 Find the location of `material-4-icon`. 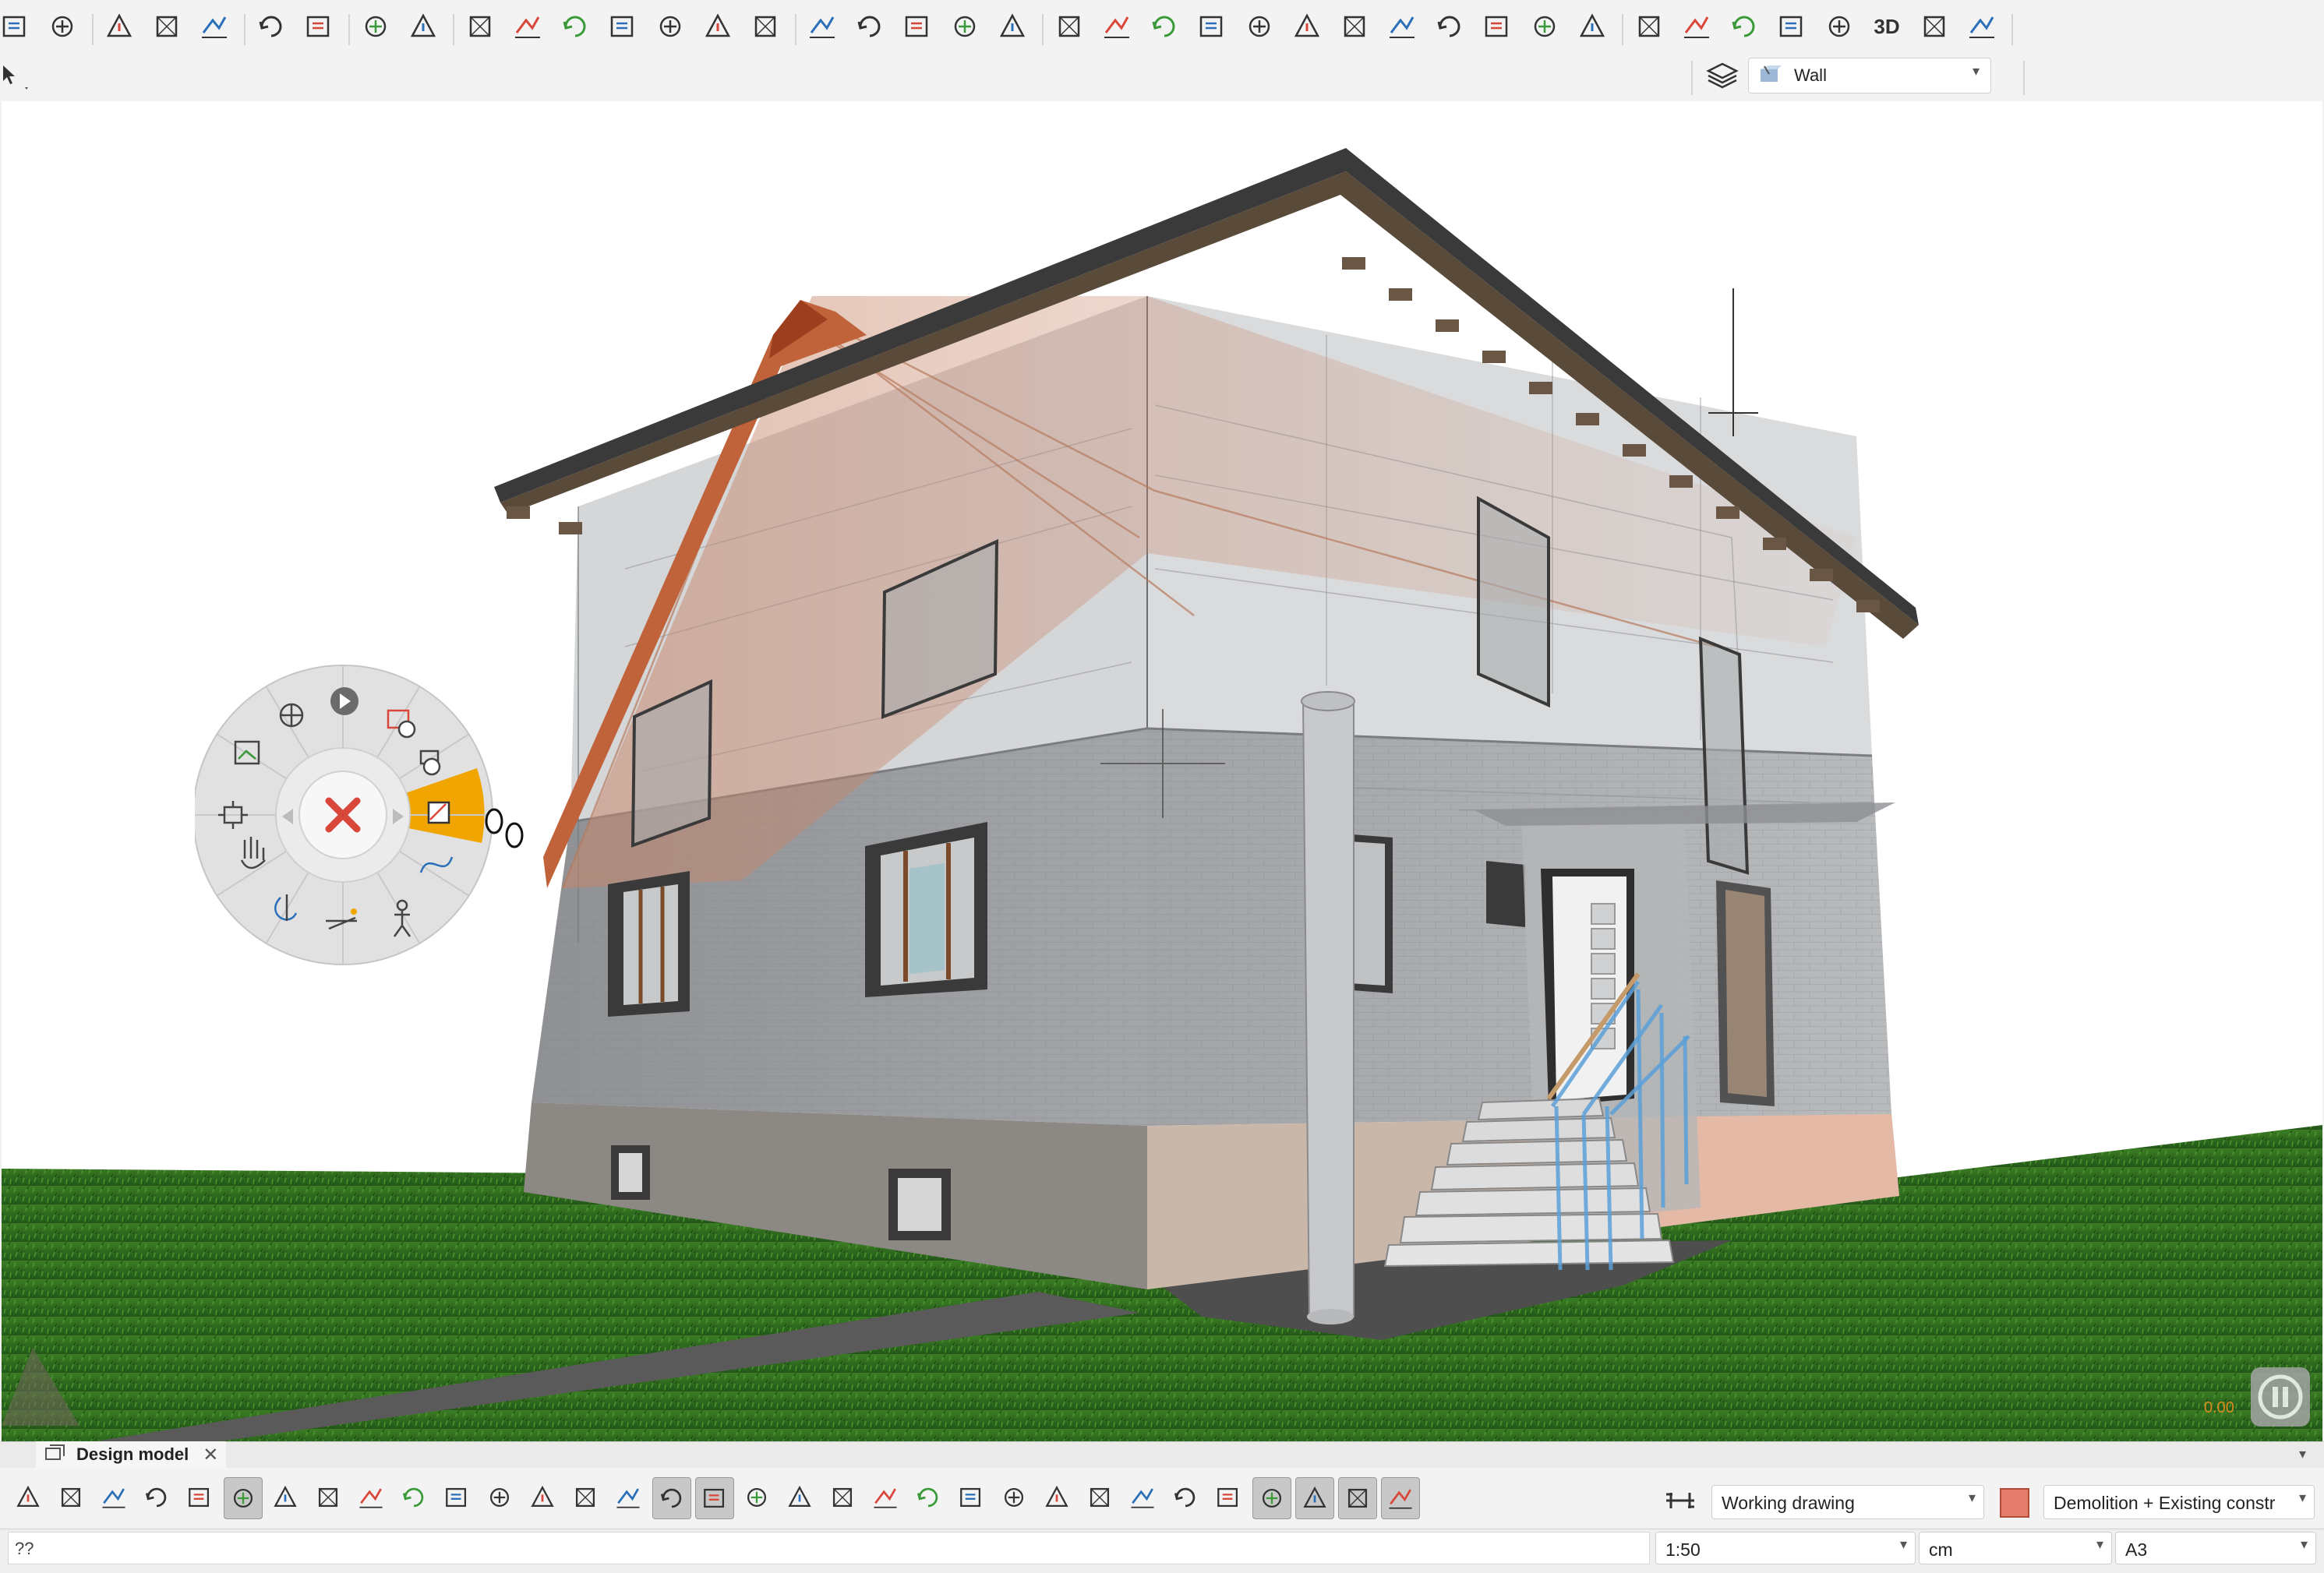

material-4-icon is located at coordinates (585, 1497).